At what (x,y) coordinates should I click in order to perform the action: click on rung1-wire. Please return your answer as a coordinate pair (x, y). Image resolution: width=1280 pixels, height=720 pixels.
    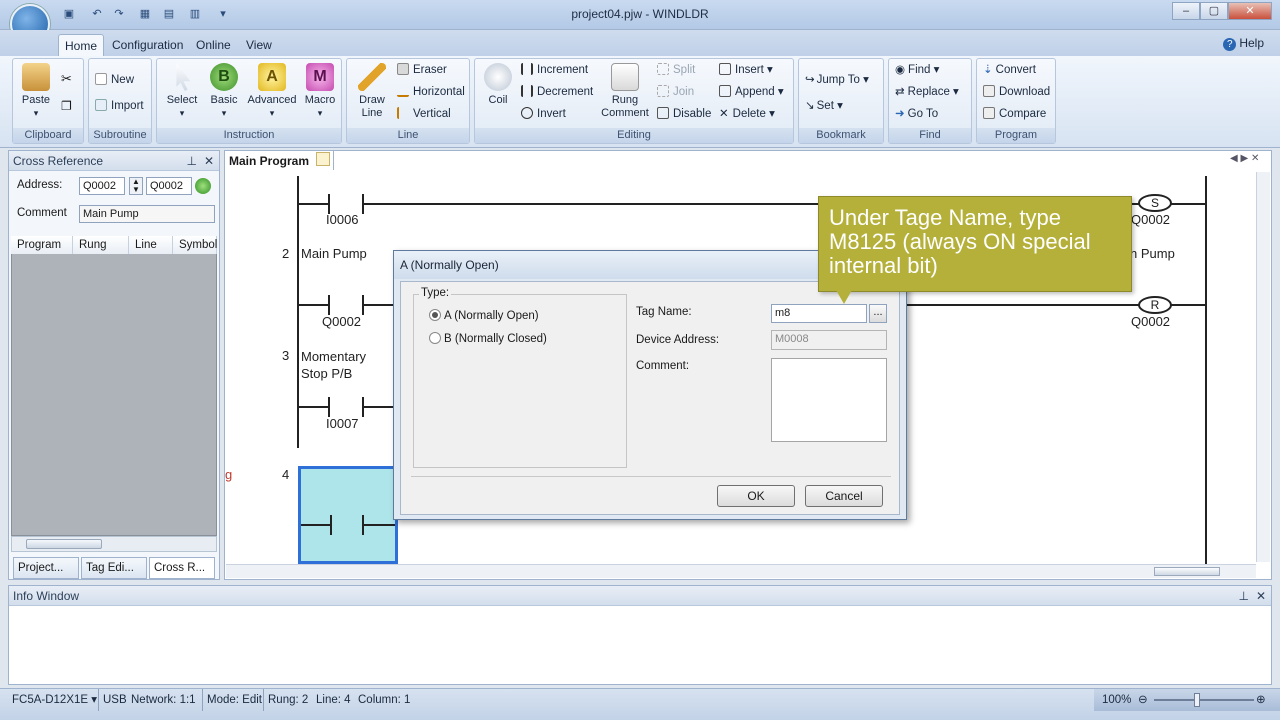
    Looking at the image, I should click on (559, 204).